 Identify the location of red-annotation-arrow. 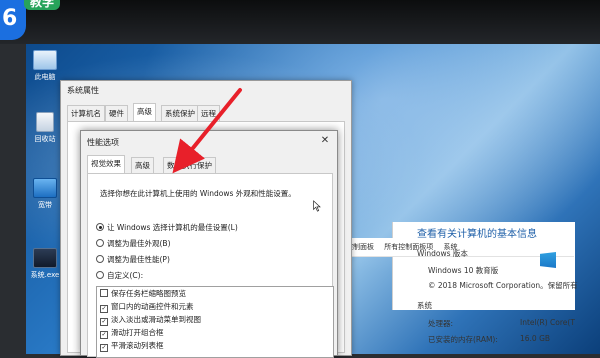
(207, 131).